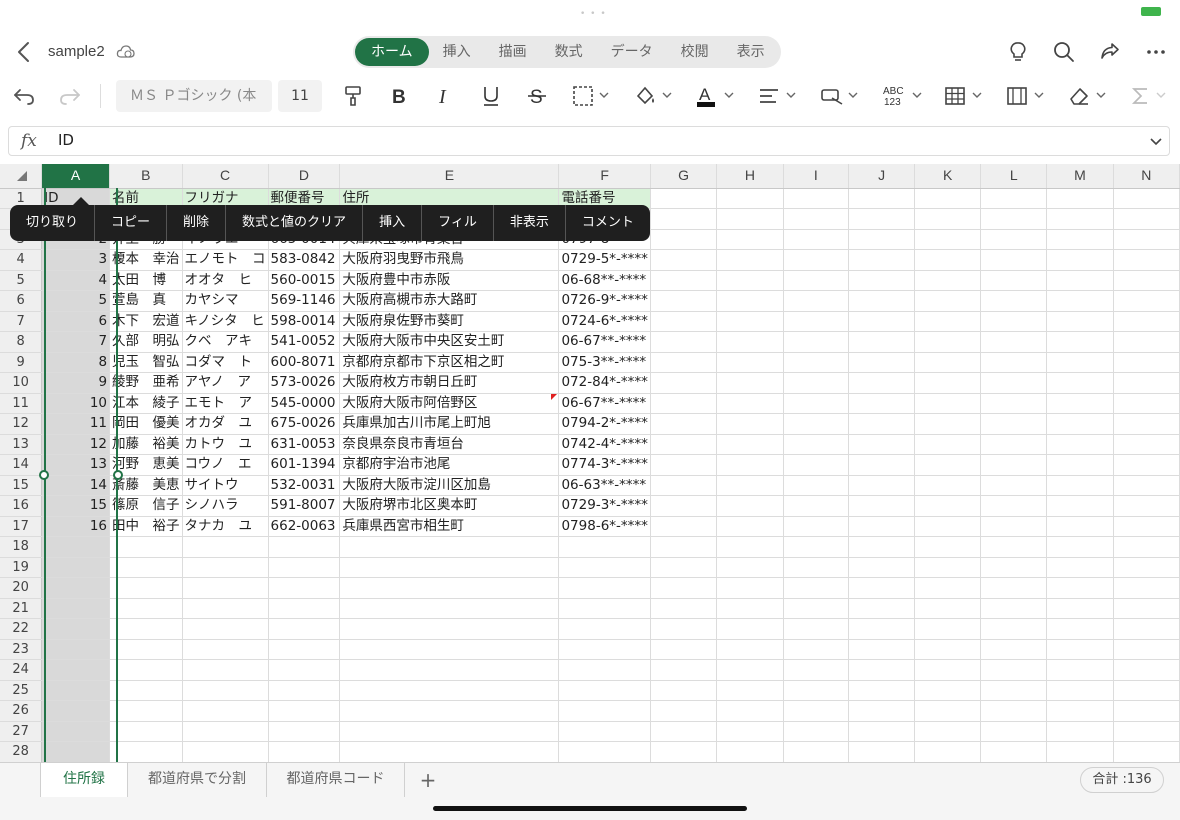 Image resolution: width=1180 pixels, height=820 pixels. I want to click on row-header: 27, so click(21, 731).